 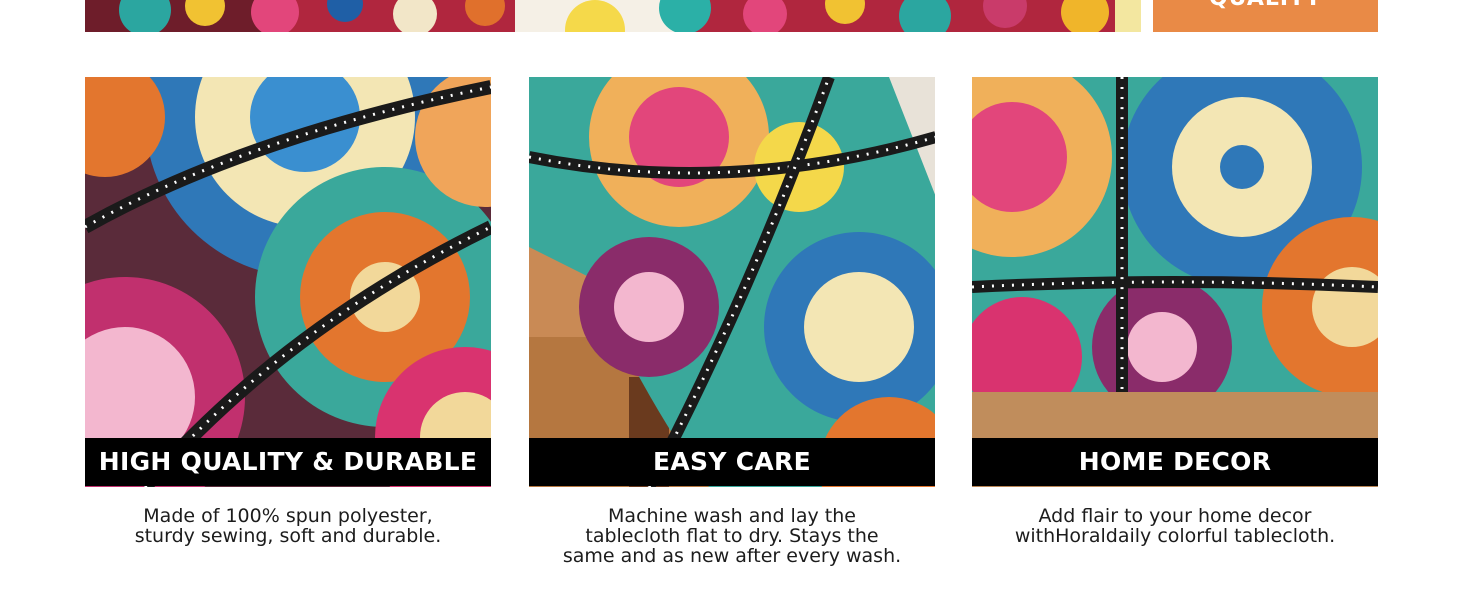 I want to click on top-banner-image, so click(x=613, y=16).